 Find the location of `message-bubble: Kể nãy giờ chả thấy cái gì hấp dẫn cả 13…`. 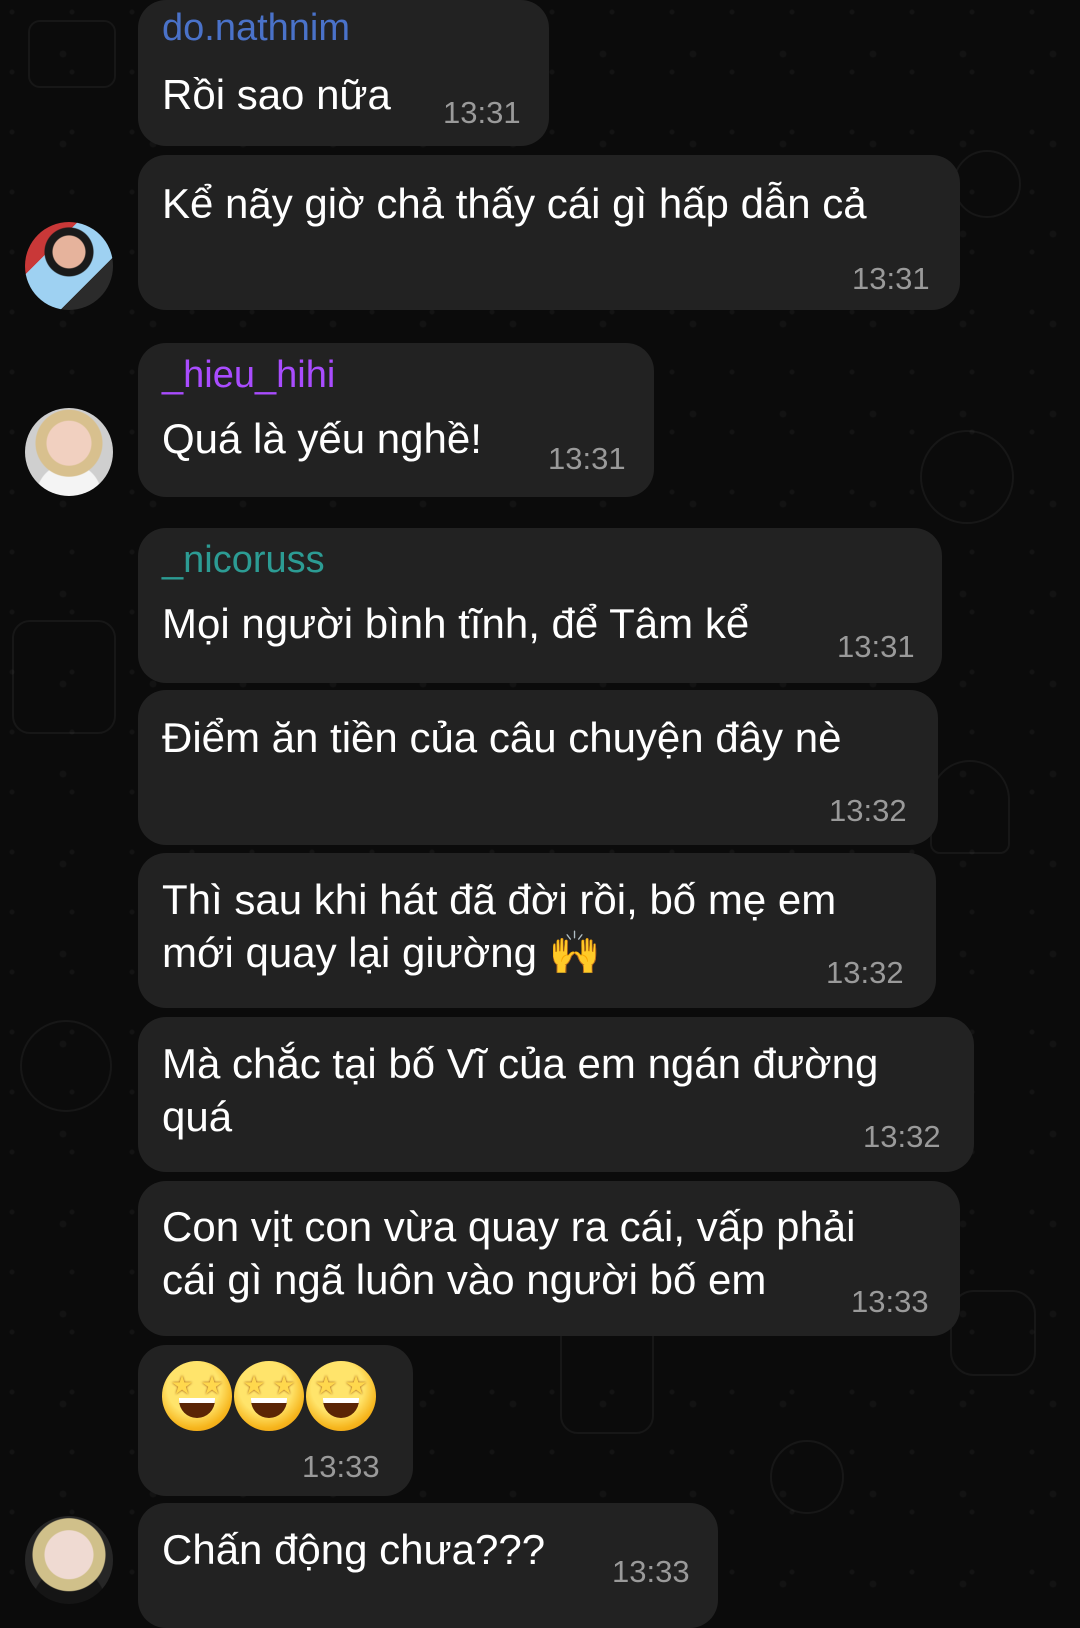

message-bubble: Kể nãy giờ chả thấy cái gì hấp dẫn cả 13… is located at coordinates (549, 232).